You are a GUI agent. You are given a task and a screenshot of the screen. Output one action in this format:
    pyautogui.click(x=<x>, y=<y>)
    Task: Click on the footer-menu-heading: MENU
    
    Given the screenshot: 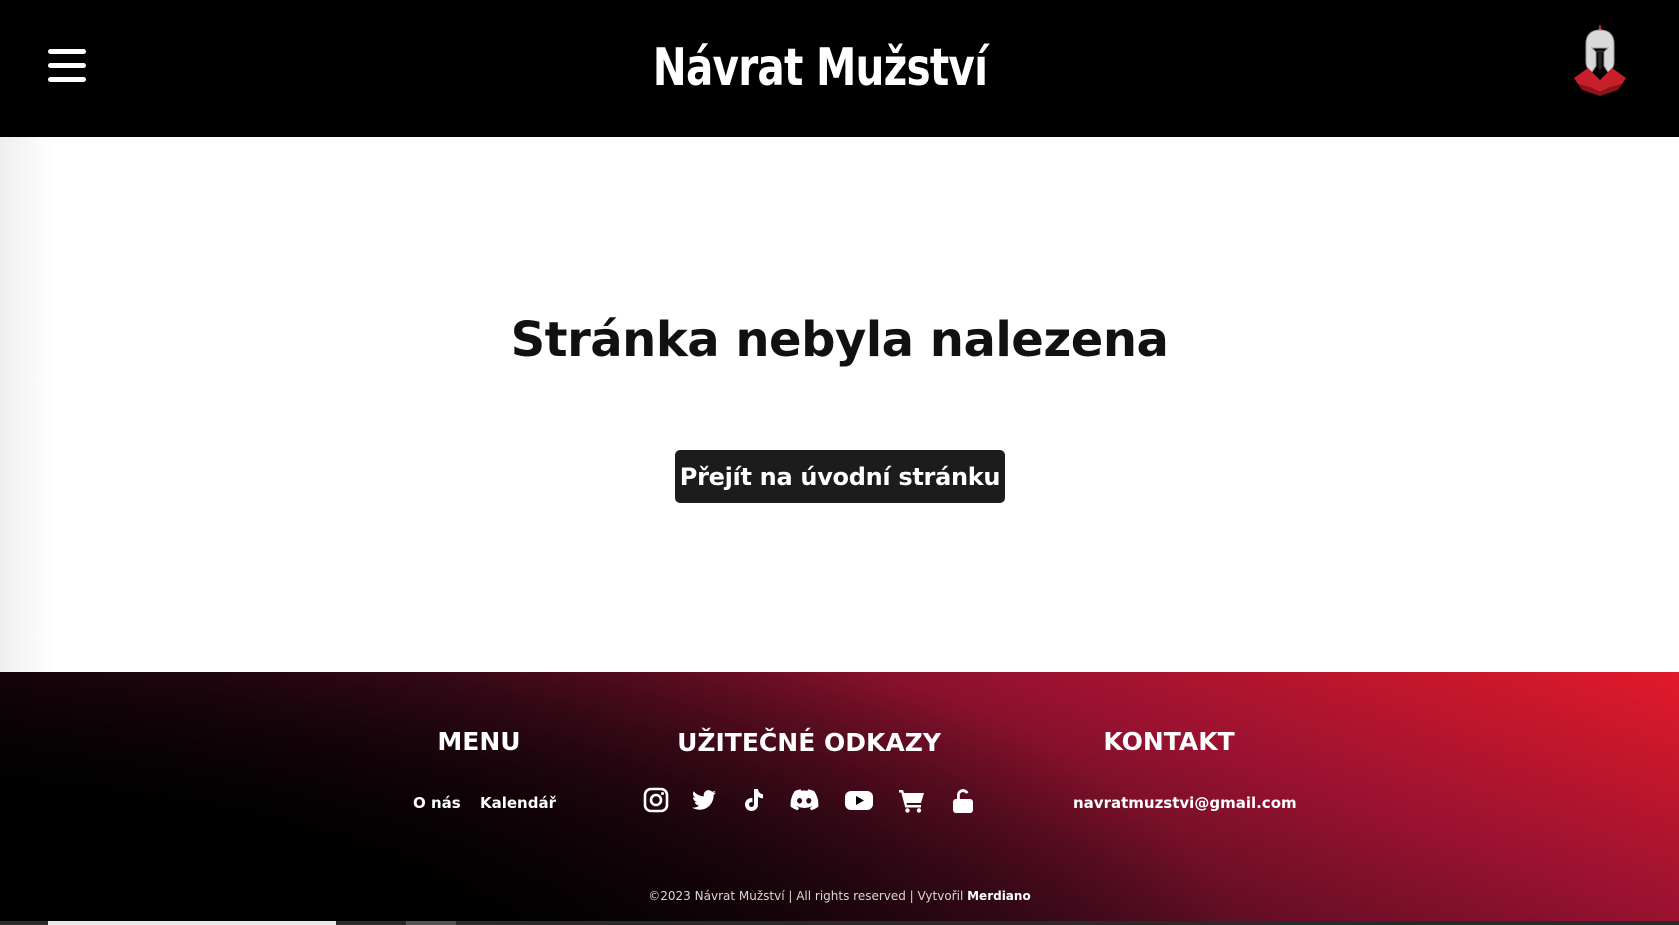 What is the action you would take?
    pyautogui.click(x=479, y=741)
    